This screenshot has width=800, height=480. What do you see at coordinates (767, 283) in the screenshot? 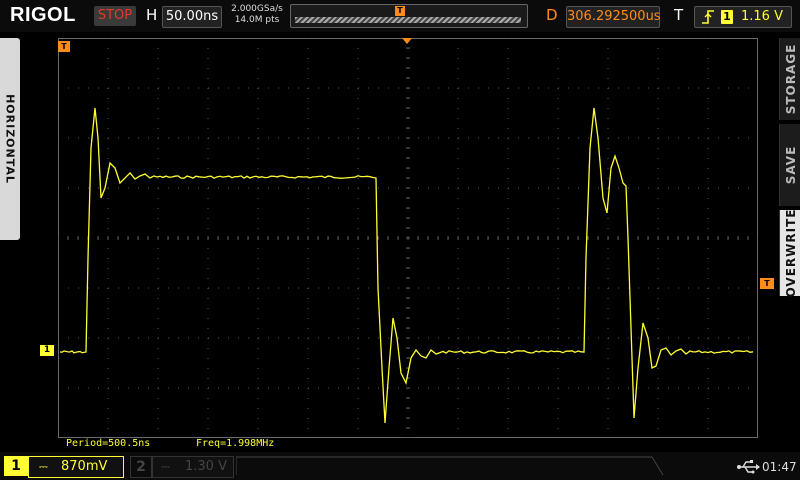
I see `trigger-level-marker: T` at bounding box center [767, 283].